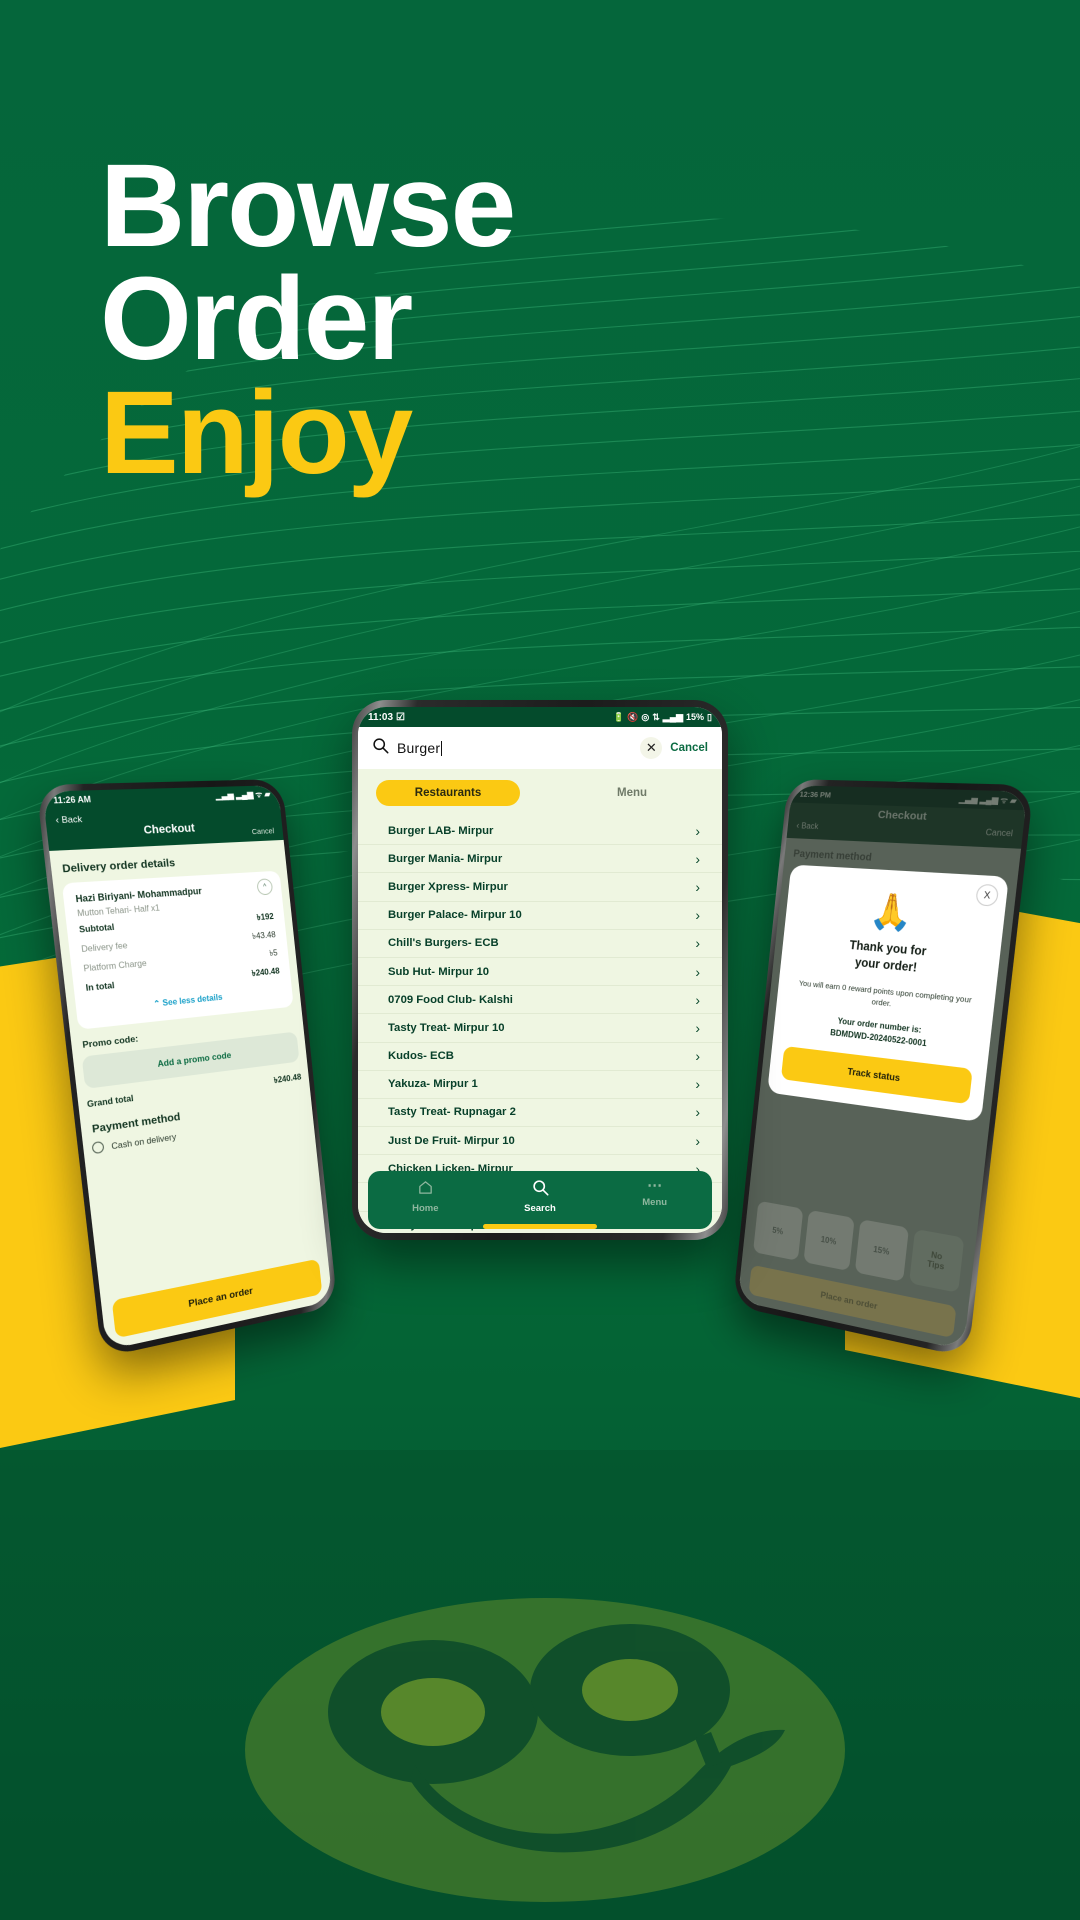 The width and height of the screenshot is (1080, 1920). Describe the element at coordinates (448, 886) in the screenshot. I see `search-result-label: Burger Xpress- Mirpur` at that location.